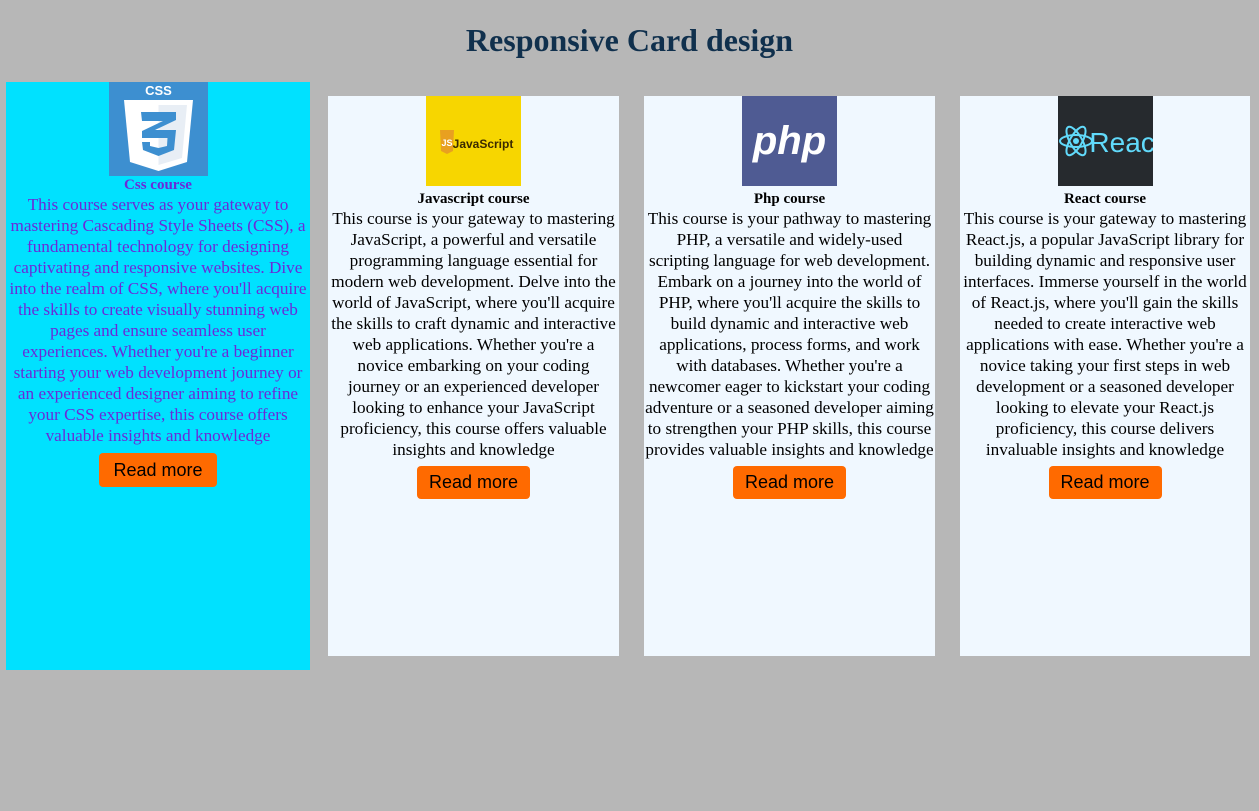  Describe the element at coordinates (473, 199) in the screenshot. I see `course-title: Javascript course` at that location.